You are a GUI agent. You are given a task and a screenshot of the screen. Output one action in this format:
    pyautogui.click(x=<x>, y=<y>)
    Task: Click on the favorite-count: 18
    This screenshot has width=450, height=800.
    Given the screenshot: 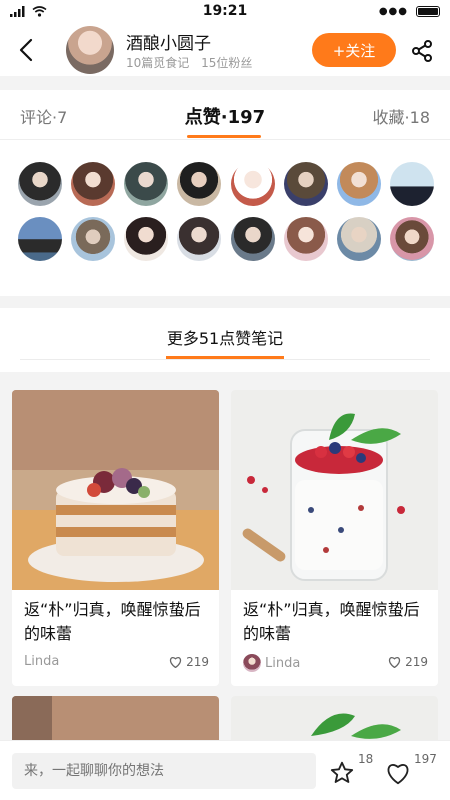 What is the action you would take?
    pyautogui.click(x=366, y=759)
    